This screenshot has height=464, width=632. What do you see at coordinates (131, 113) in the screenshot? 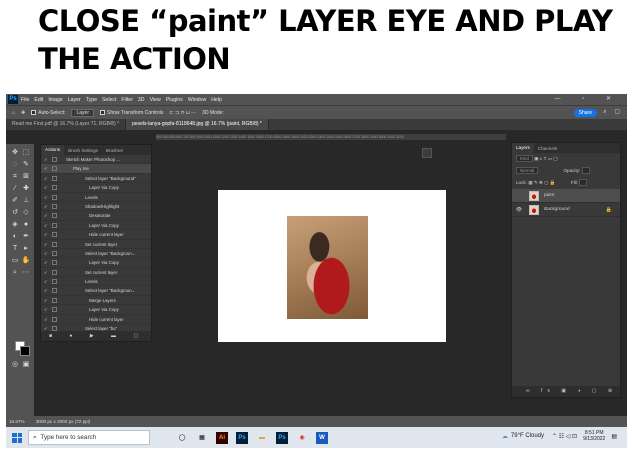
I see `show-transform-checkbox: Show Transform Controls` at bounding box center [131, 113].